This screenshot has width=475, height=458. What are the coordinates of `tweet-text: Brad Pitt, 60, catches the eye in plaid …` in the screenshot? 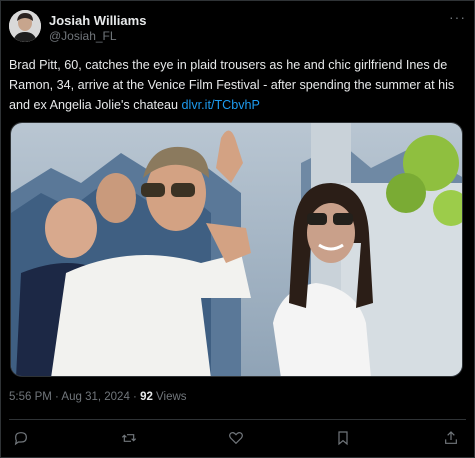 It's located at (239, 85).